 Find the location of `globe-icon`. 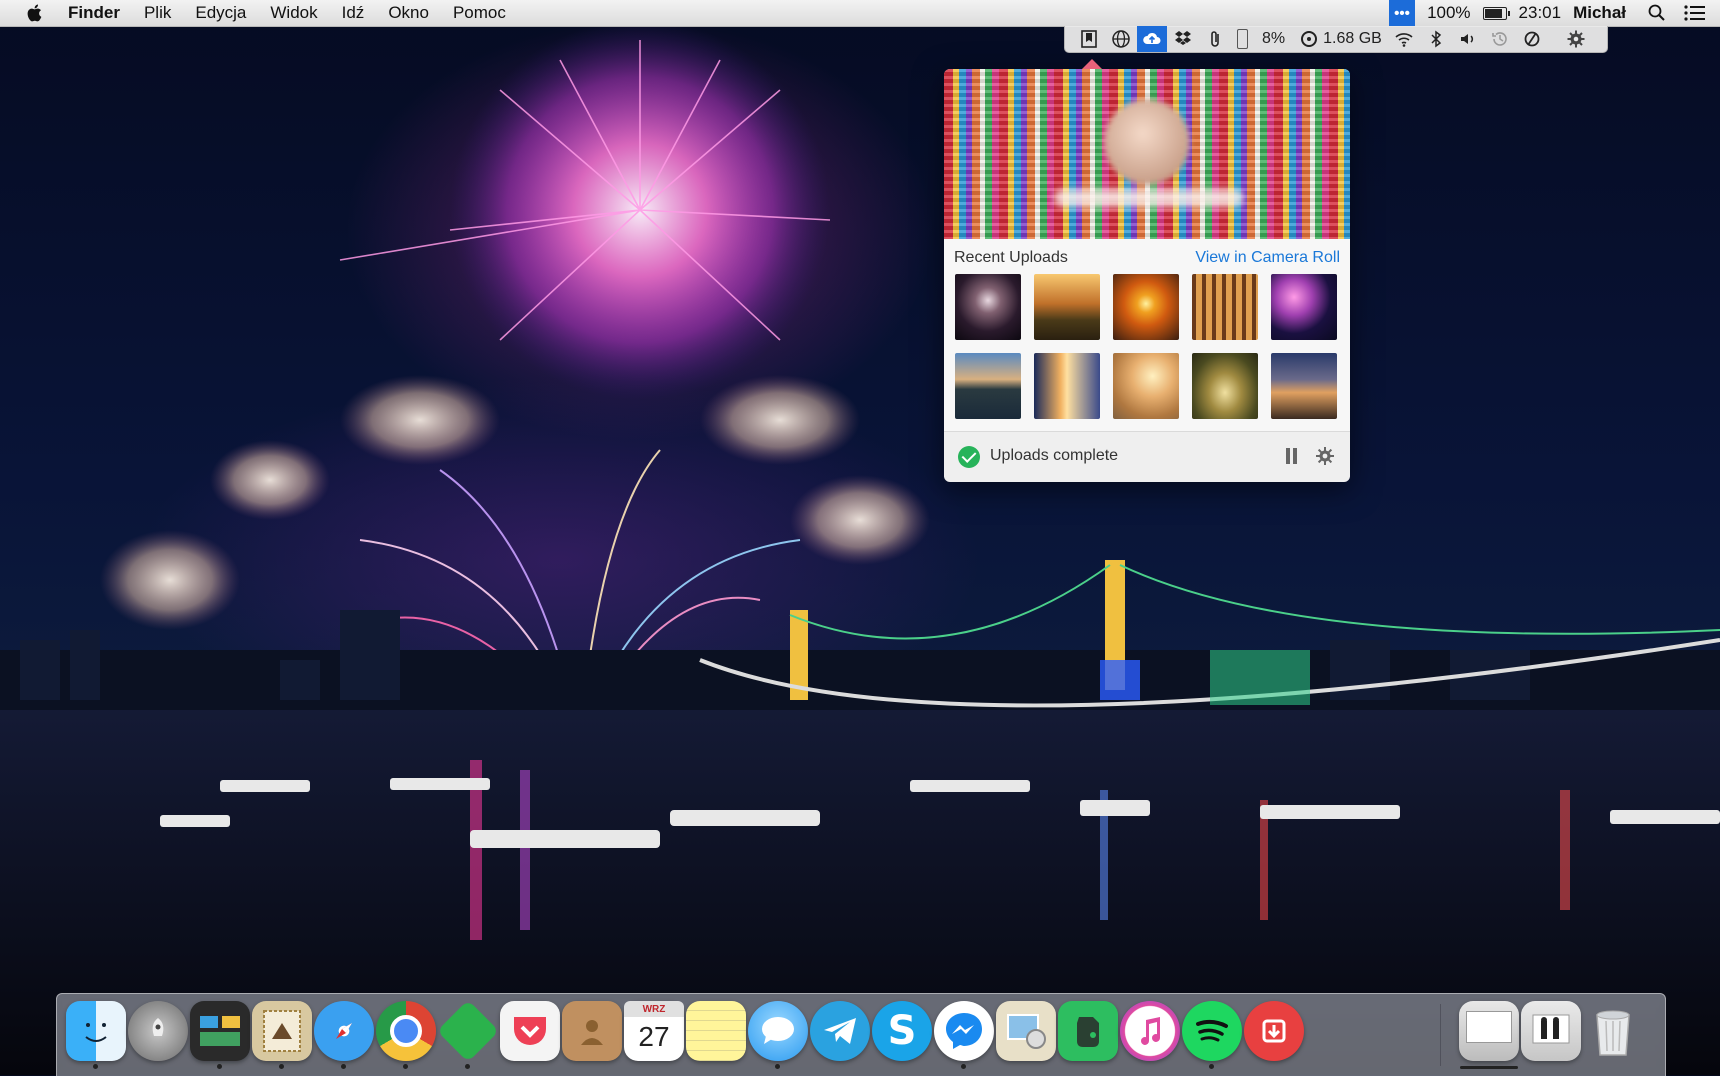

globe-icon is located at coordinates (1121, 39).